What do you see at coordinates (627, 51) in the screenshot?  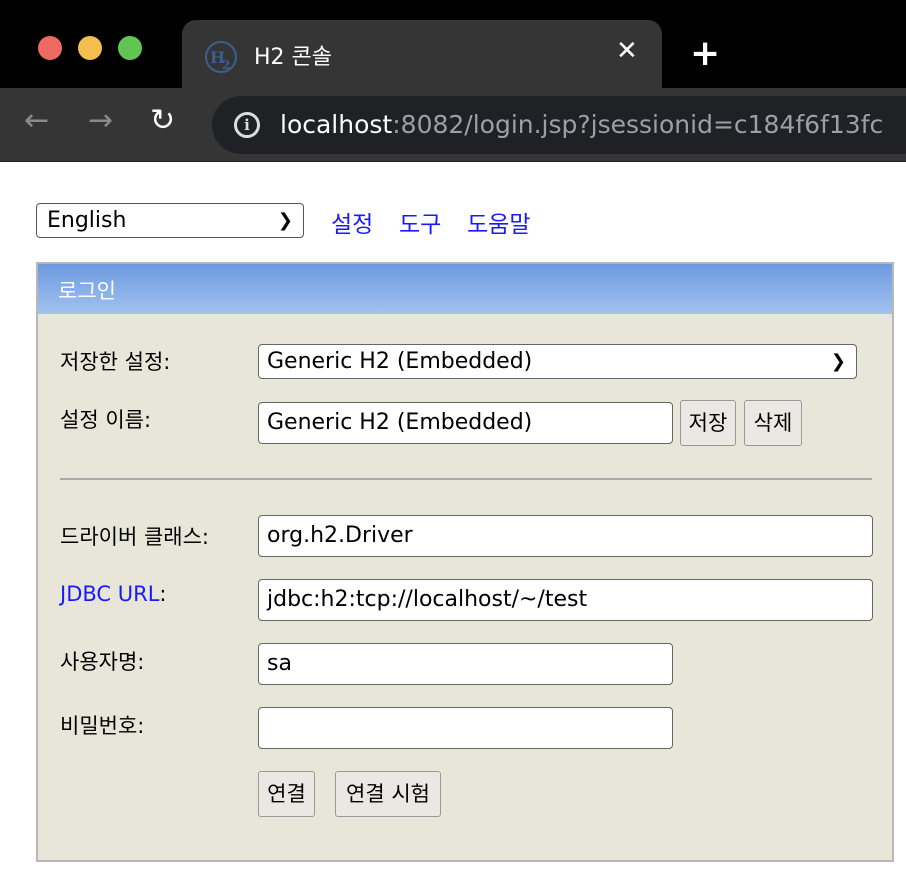 I see `tab-close-icon: ✕` at bounding box center [627, 51].